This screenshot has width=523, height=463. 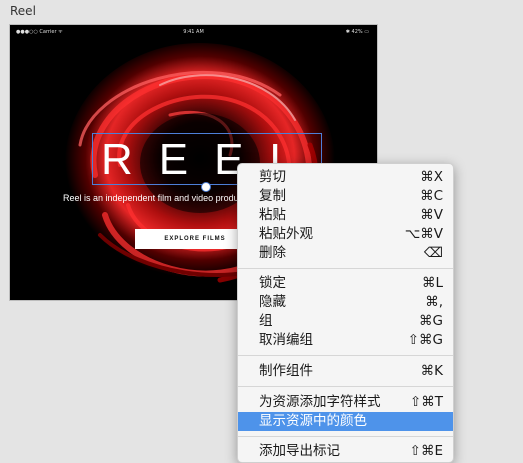 I want to click on artboard-label: Reel, so click(x=23, y=11).